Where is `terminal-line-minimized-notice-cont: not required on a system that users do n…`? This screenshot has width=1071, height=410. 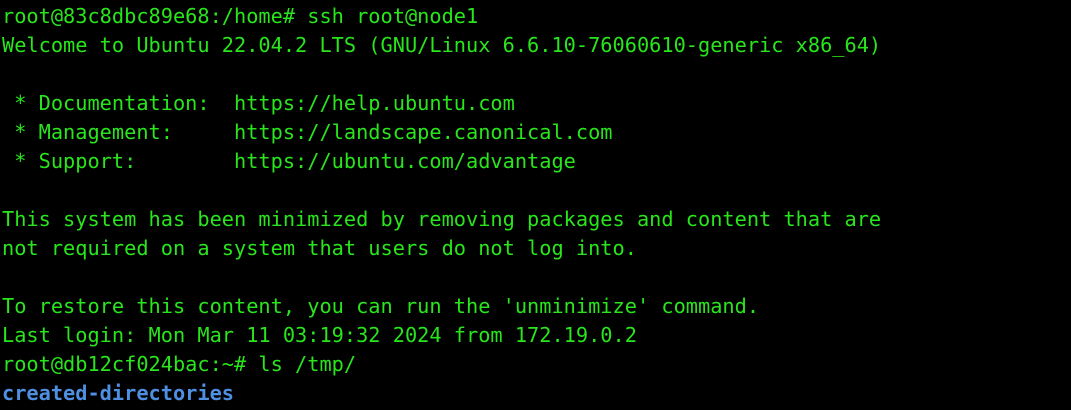 terminal-line-minimized-notice-cont: not required on a system that users do n… is located at coordinates (319, 248).